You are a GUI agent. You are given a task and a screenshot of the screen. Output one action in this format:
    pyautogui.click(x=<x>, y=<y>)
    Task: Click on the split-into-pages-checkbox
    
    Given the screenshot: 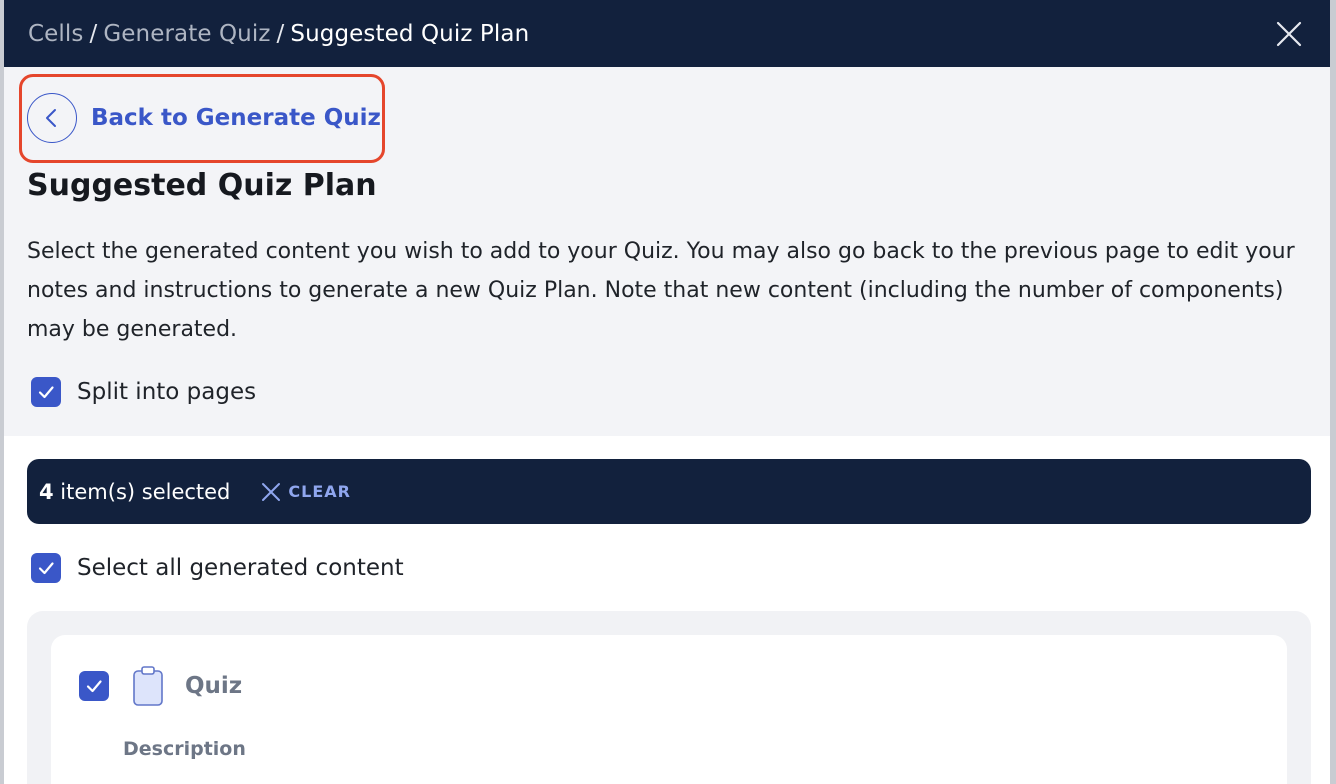 What is the action you would take?
    pyautogui.click(x=46, y=392)
    